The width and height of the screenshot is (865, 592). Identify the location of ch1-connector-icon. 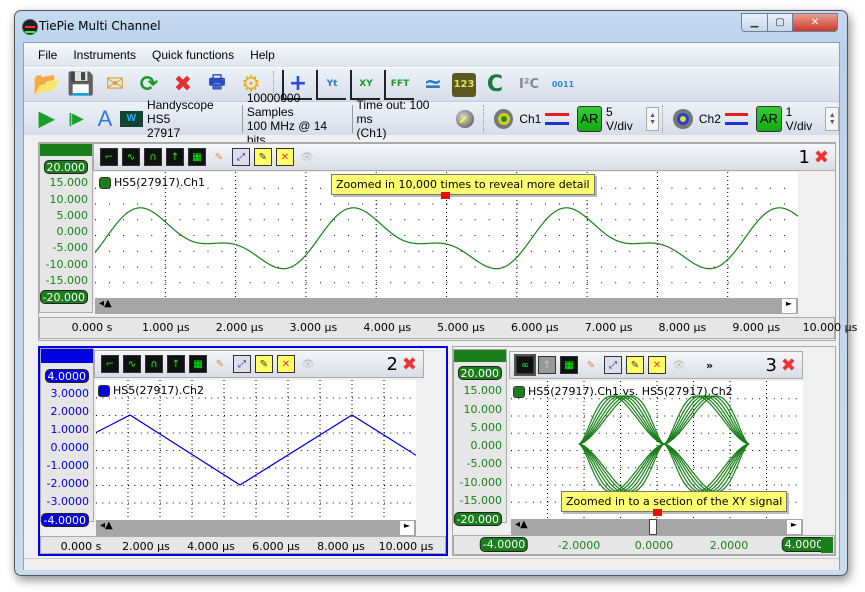
(503, 118).